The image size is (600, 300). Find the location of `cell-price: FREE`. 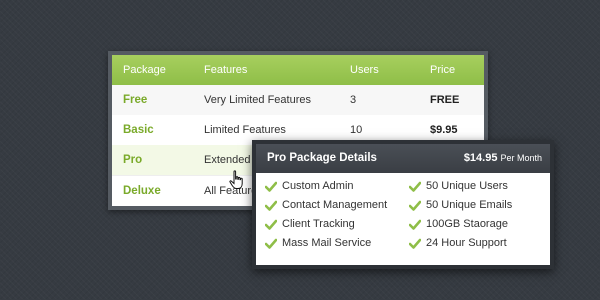

cell-price: FREE is located at coordinates (445, 100).